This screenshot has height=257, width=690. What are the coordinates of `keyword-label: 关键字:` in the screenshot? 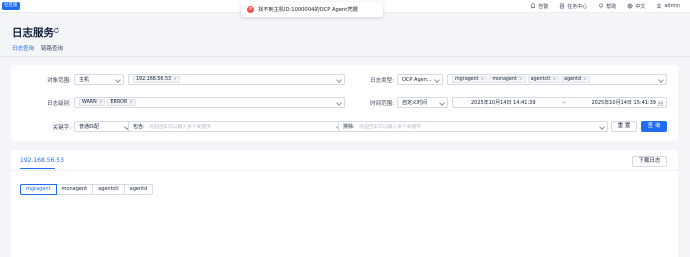 It's located at (61, 128).